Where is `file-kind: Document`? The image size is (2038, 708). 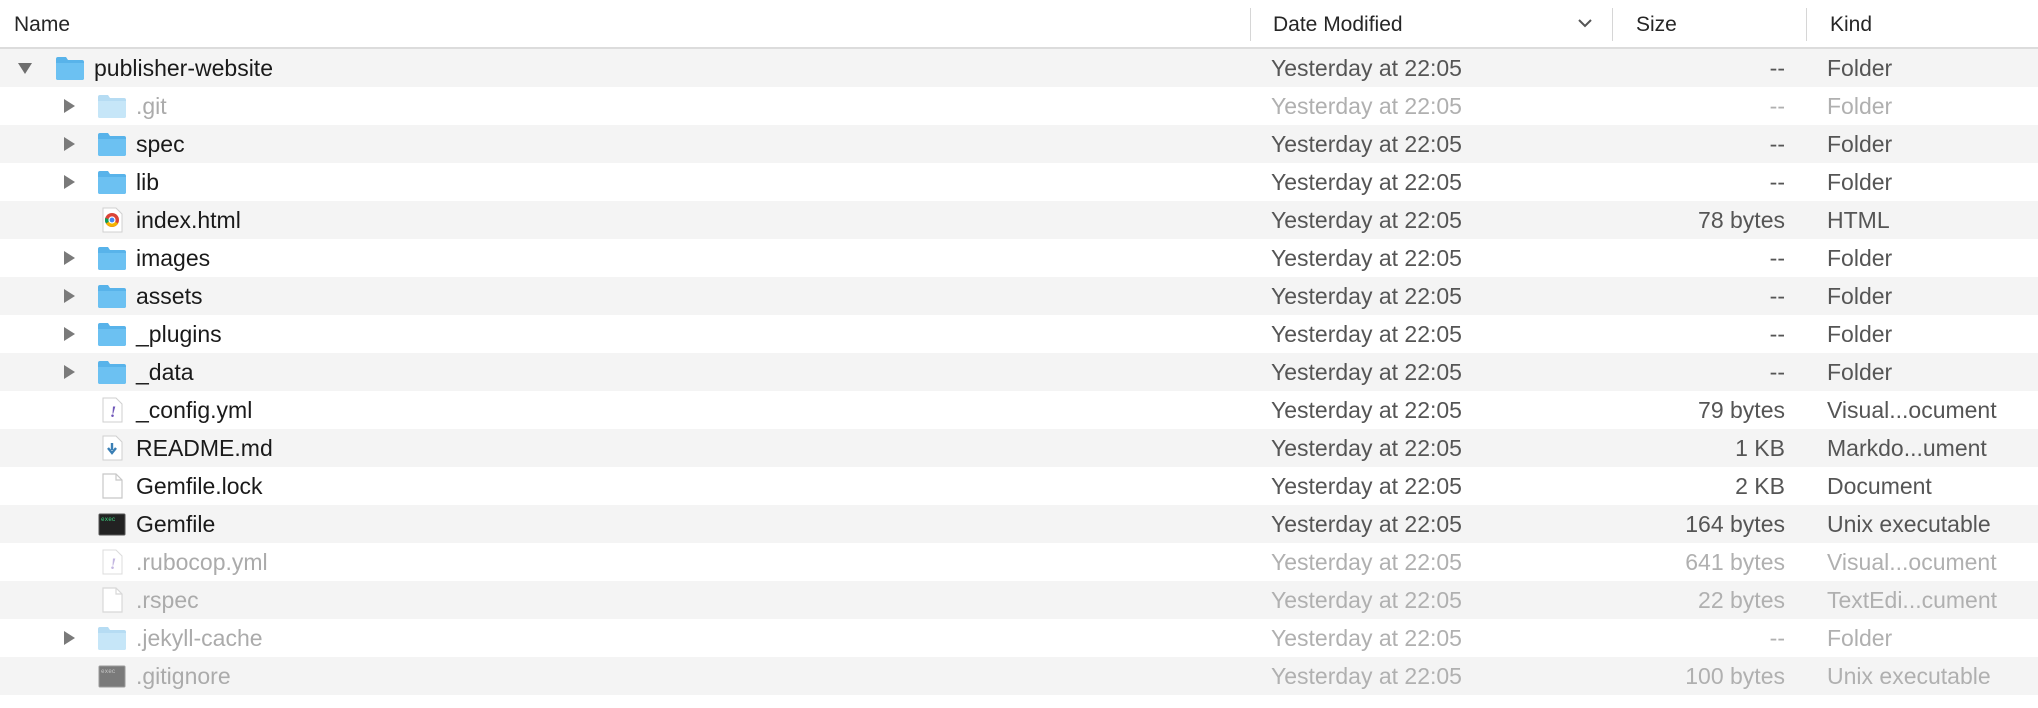
file-kind: Document is located at coordinates (1879, 486).